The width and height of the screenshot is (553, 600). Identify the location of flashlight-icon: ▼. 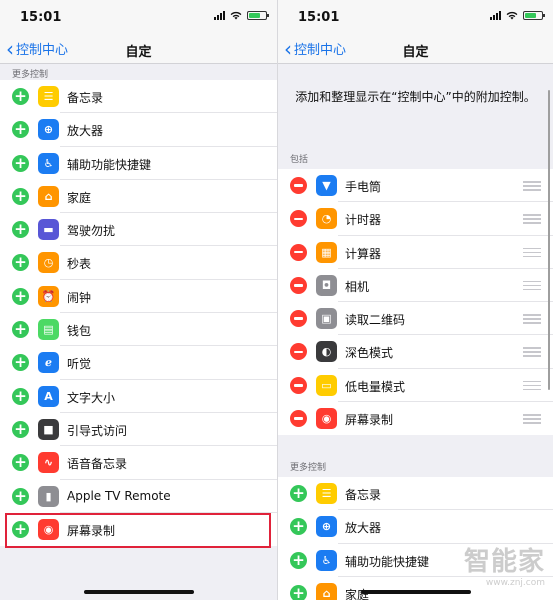
(326, 185).